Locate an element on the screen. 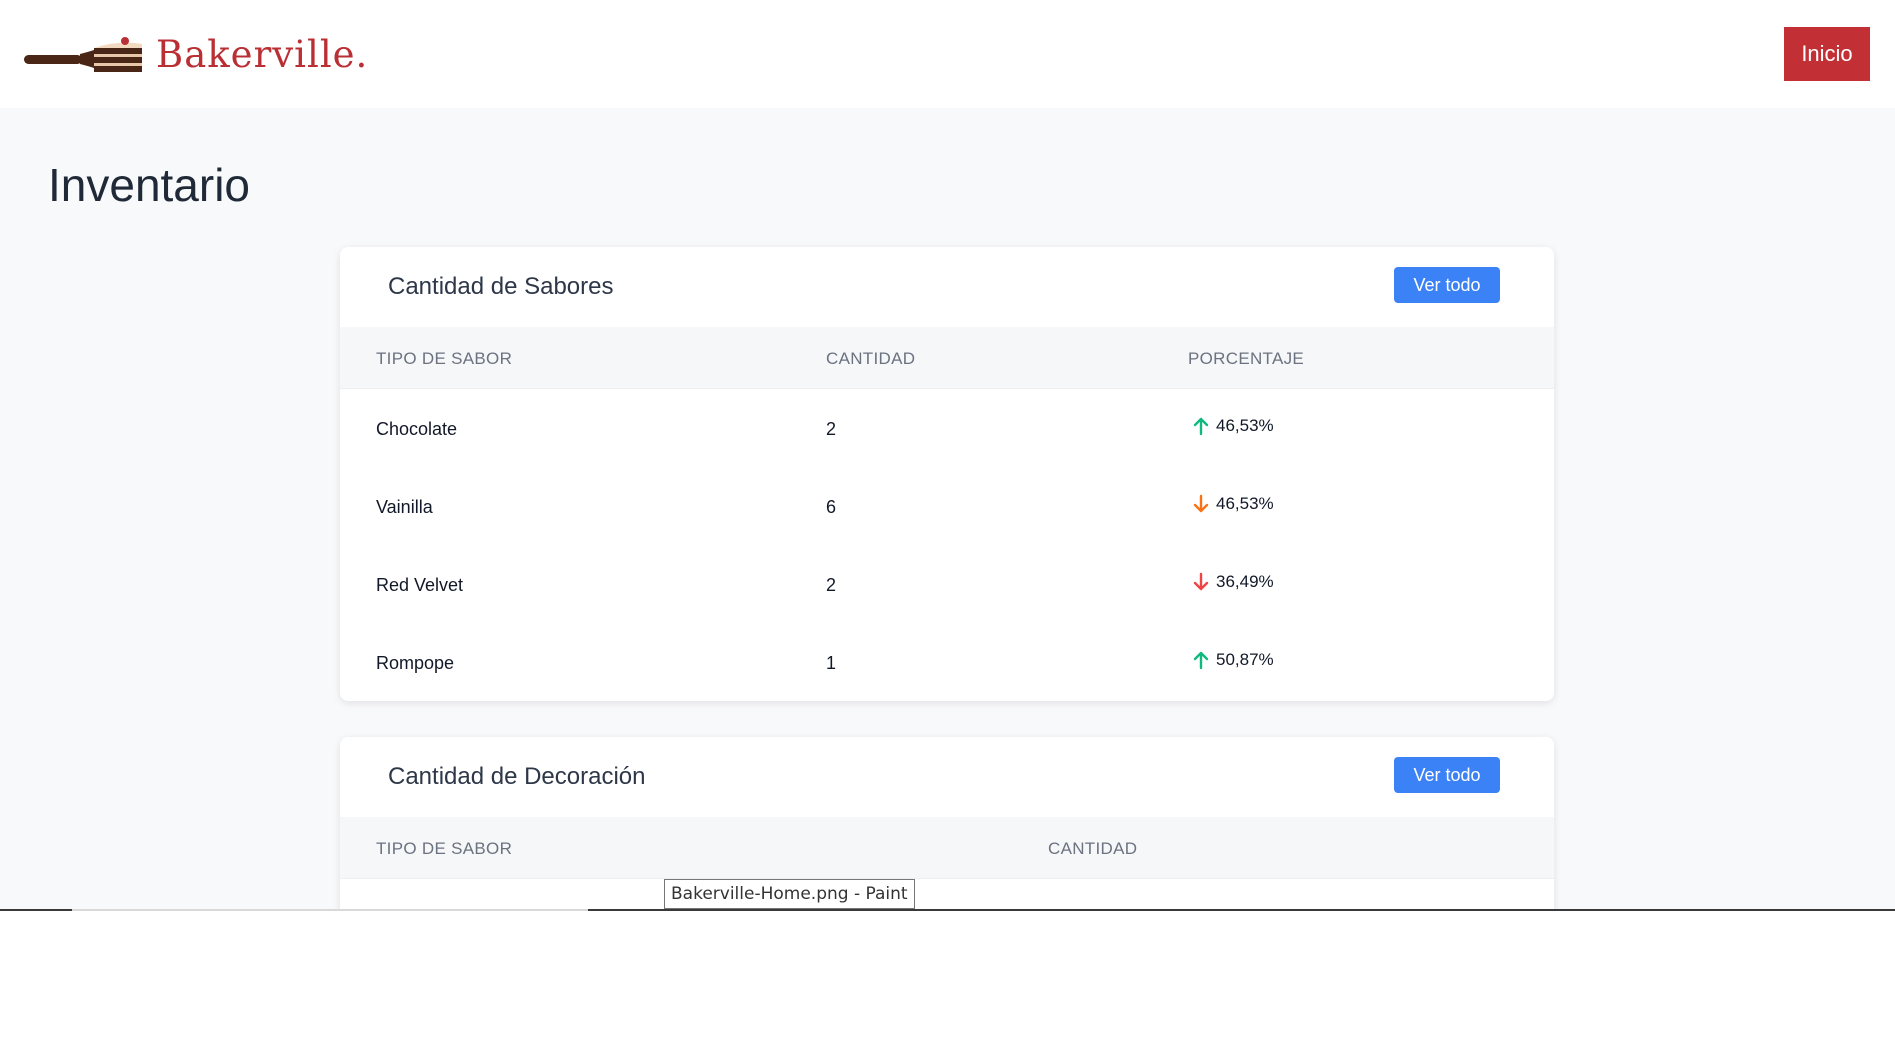 This screenshot has width=1895, height=1054. card-title: Cantidad de Sabores is located at coordinates (501, 286).